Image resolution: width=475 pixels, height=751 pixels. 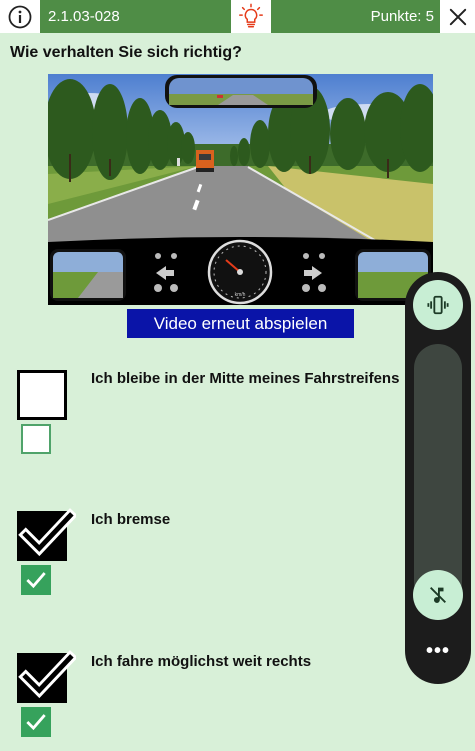 I want to click on replay-video-button: Video erneut abspielen, so click(x=240, y=323).